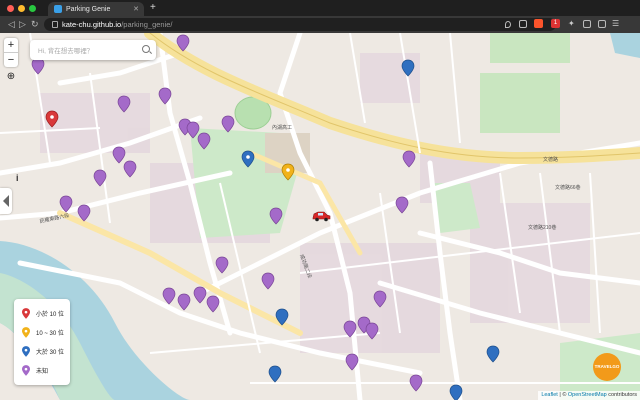  What do you see at coordinates (35, 370) in the screenshot?
I see `legend-item: 未知` at bounding box center [35, 370].